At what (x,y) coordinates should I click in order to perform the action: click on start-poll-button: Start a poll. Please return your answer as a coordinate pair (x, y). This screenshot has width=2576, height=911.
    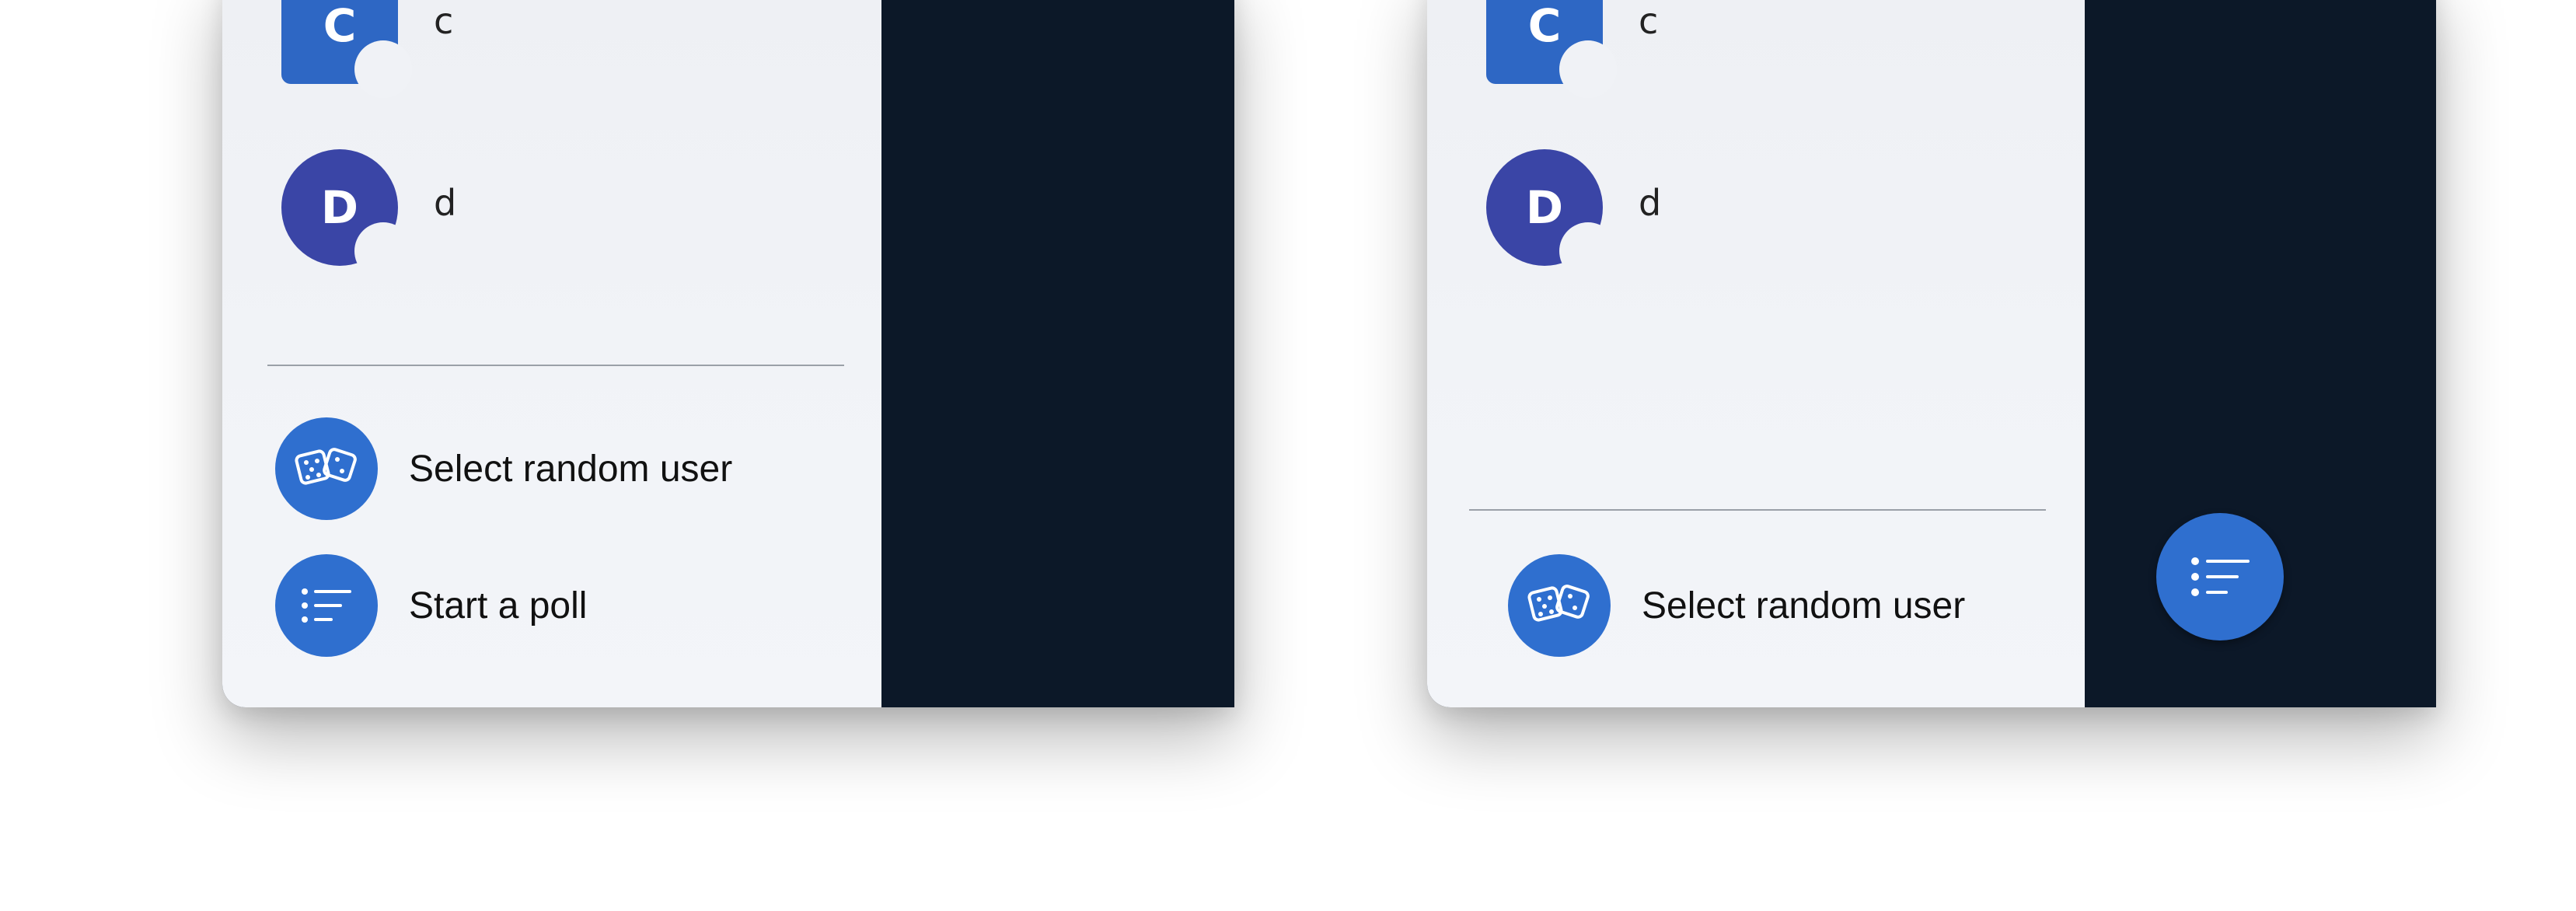
    Looking at the image, I should click on (431, 605).